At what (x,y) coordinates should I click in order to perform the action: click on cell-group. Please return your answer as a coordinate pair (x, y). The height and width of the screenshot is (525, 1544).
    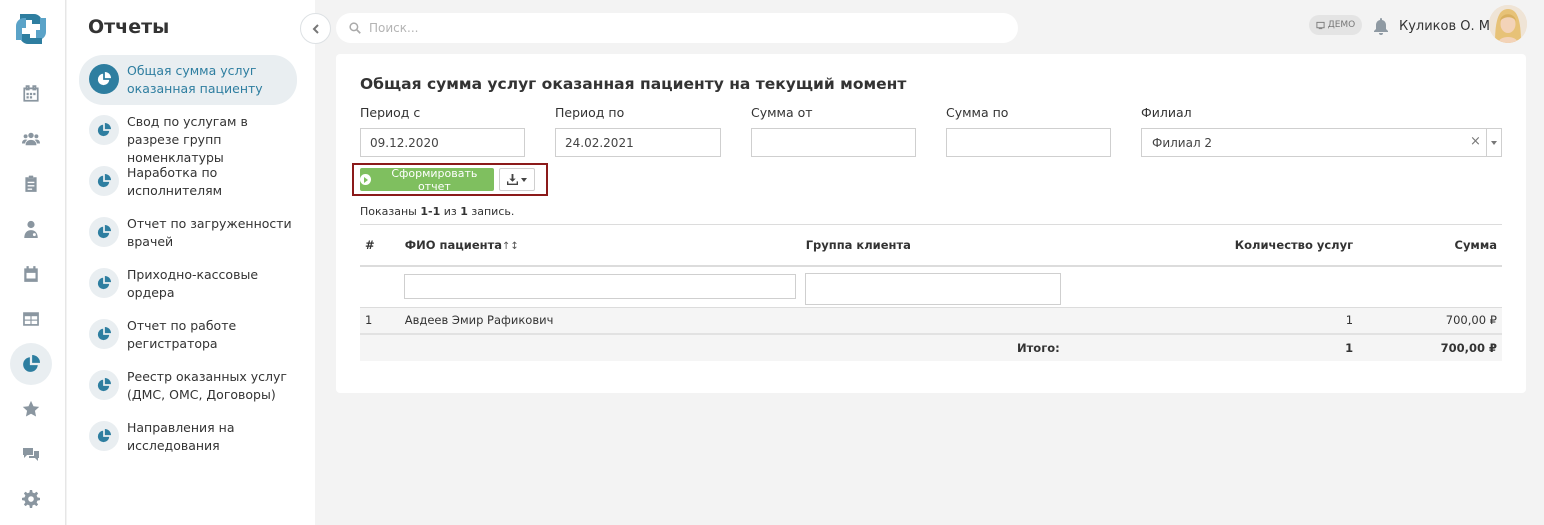
    Looking at the image, I should click on (932, 321).